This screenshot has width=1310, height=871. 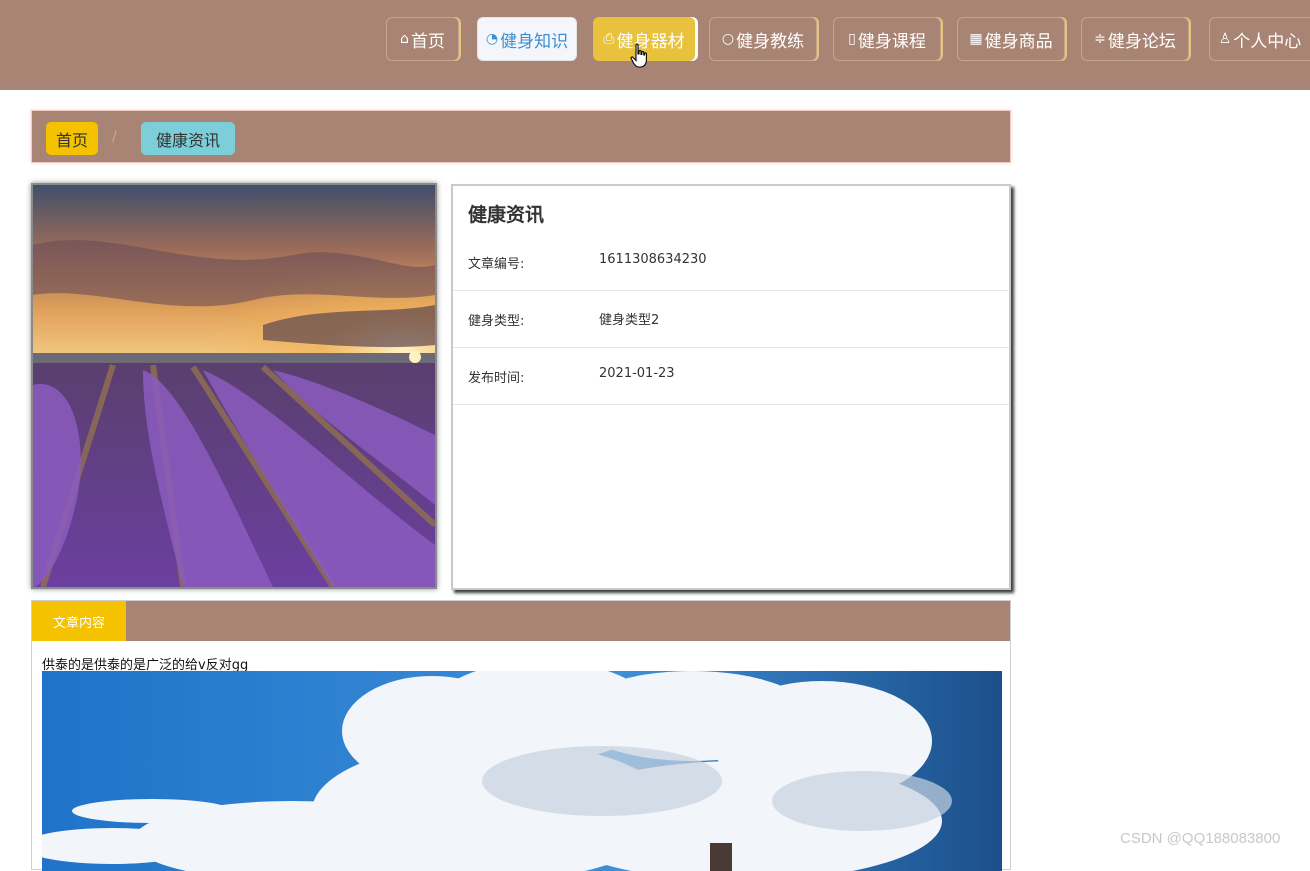 I want to click on breadcrumb-home-link: 首页, so click(x=72, y=138).